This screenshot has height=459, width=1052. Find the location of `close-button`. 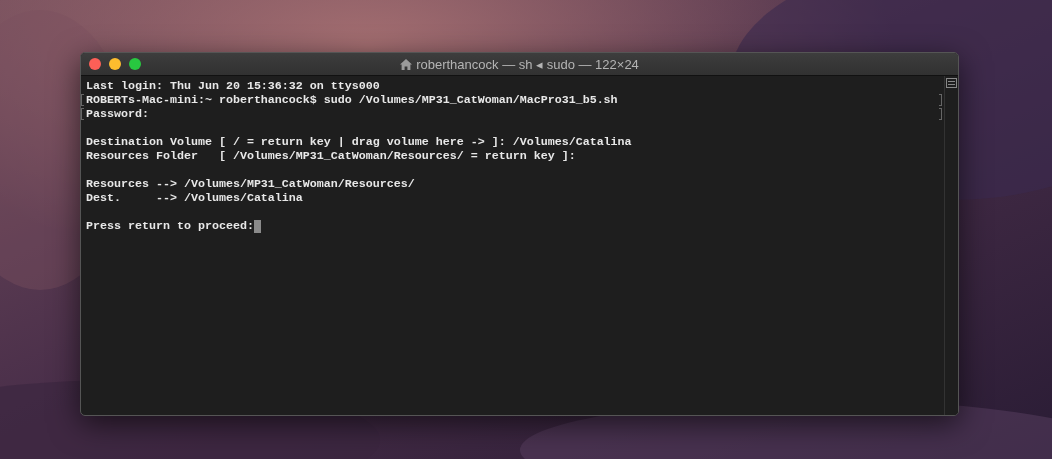

close-button is located at coordinates (95, 64).